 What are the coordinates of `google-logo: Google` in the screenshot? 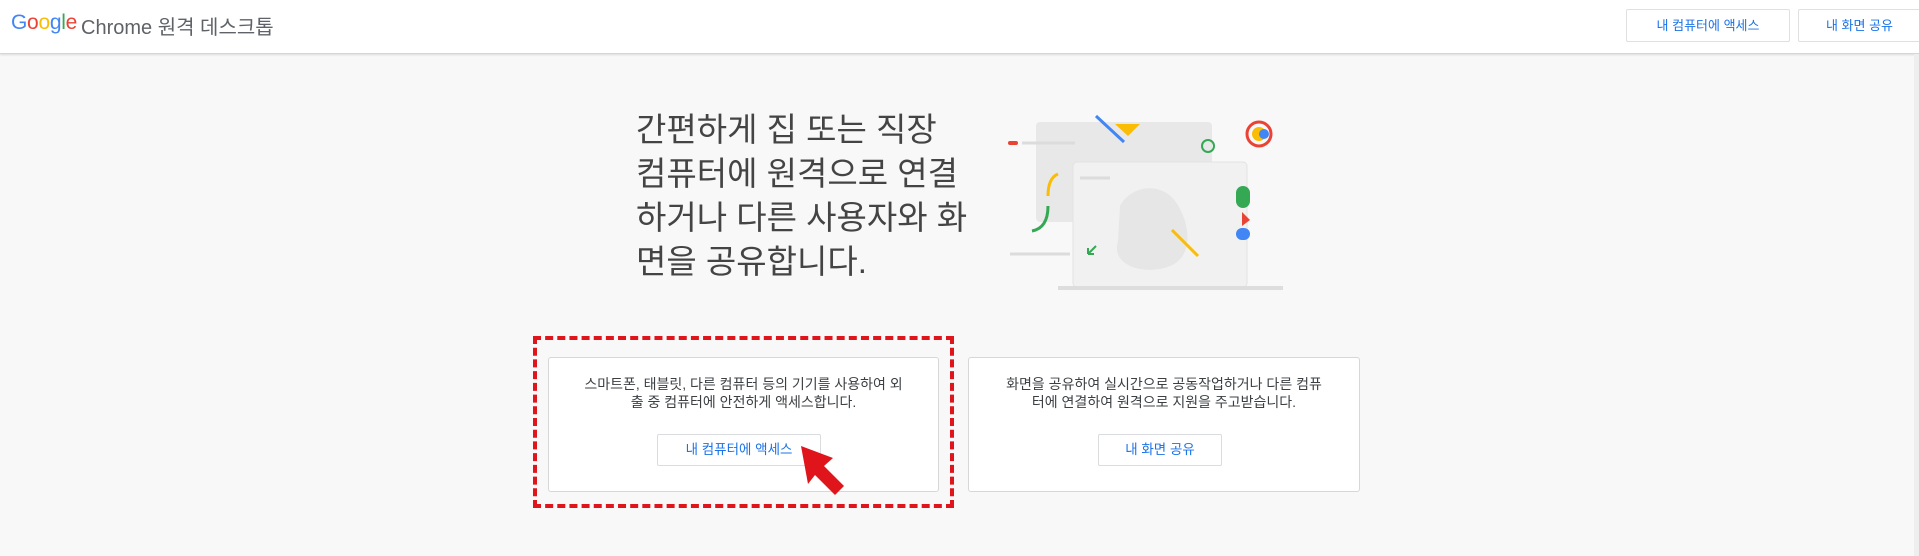 It's located at (44, 22).